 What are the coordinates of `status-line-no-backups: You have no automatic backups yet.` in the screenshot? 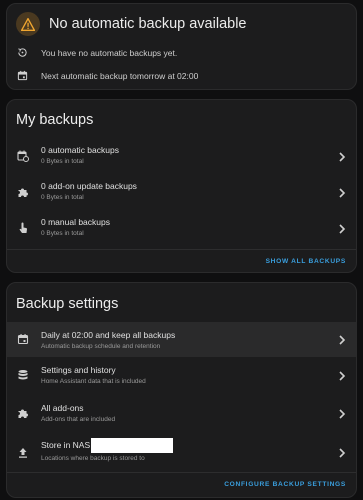 It's located at (97, 52).